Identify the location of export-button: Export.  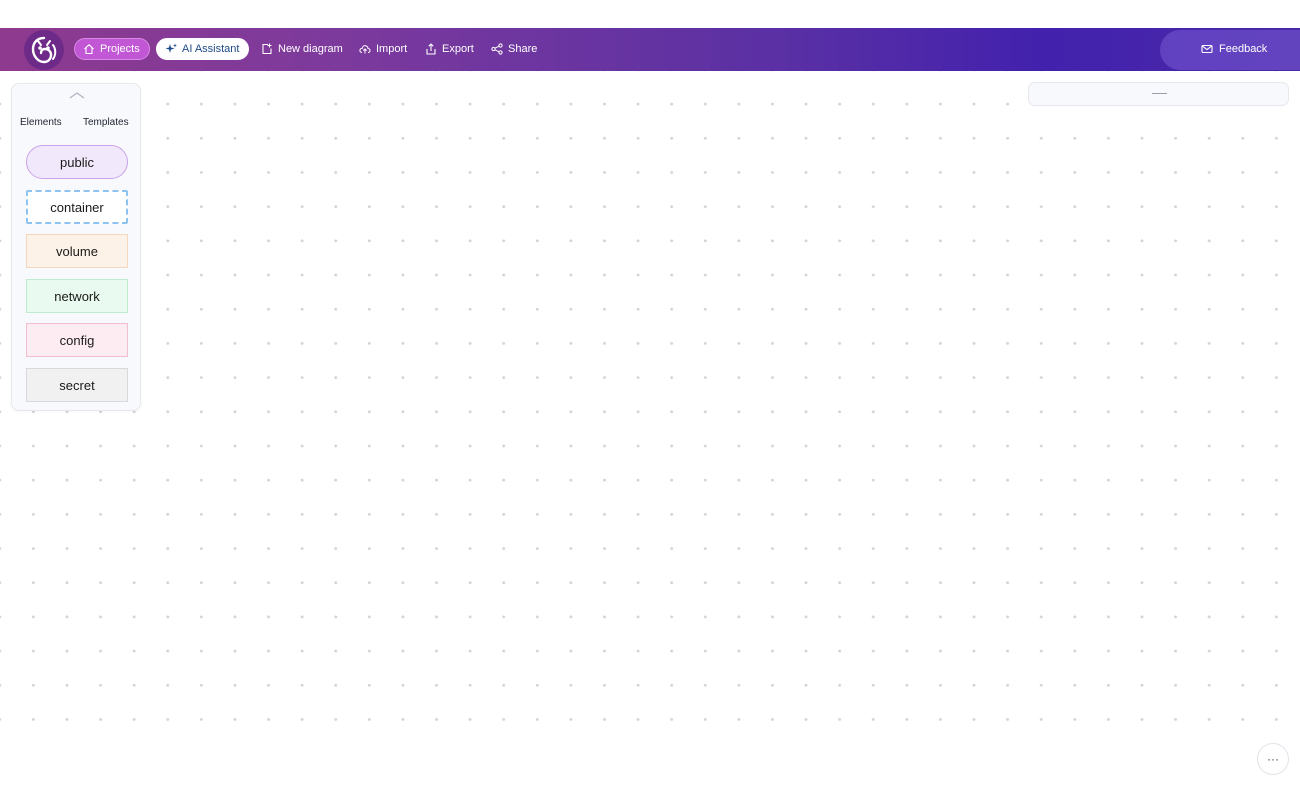
(449, 49).